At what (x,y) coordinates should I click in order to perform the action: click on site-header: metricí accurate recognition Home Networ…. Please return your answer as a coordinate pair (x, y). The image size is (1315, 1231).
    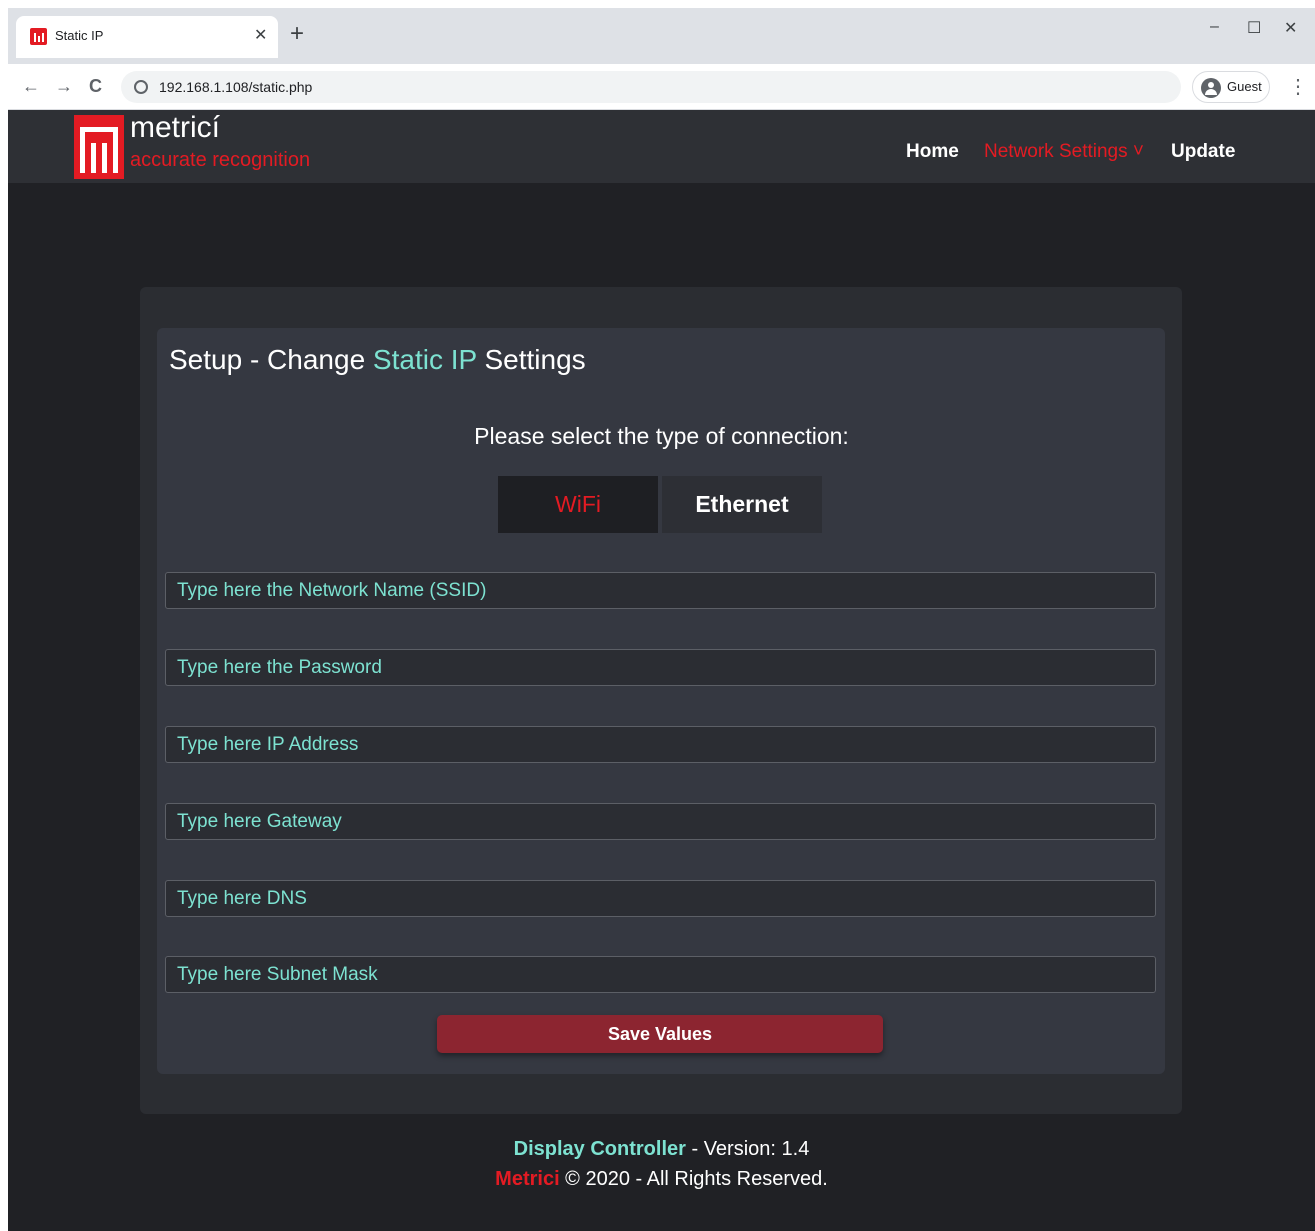
    Looking at the image, I should click on (661, 146).